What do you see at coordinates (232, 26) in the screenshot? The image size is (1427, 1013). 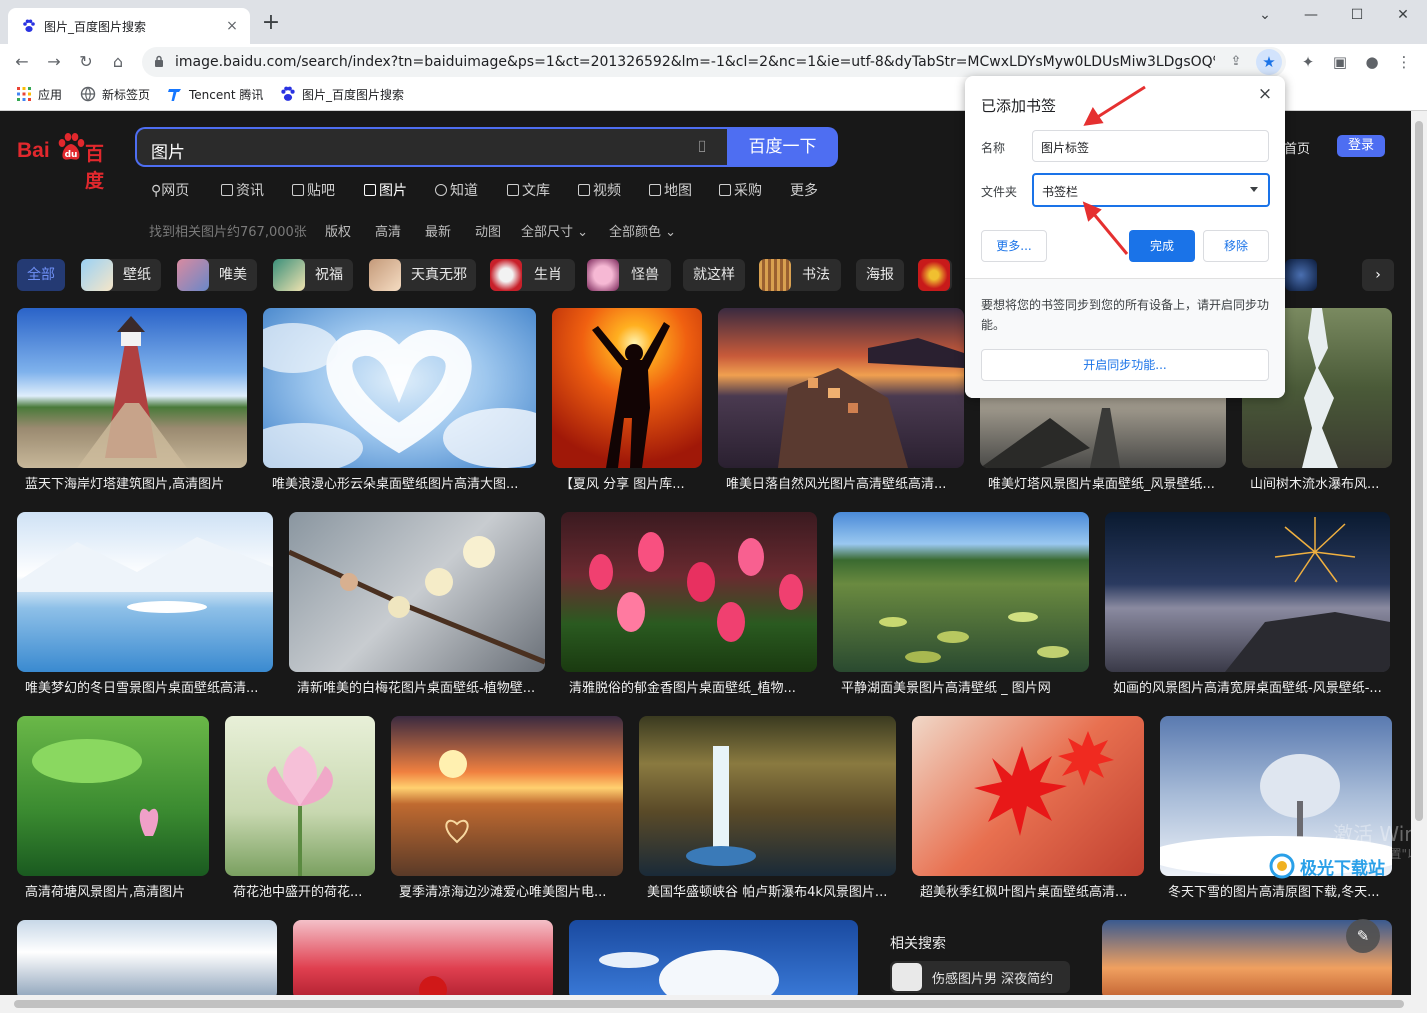 I see `close-tab-icon: ×` at bounding box center [232, 26].